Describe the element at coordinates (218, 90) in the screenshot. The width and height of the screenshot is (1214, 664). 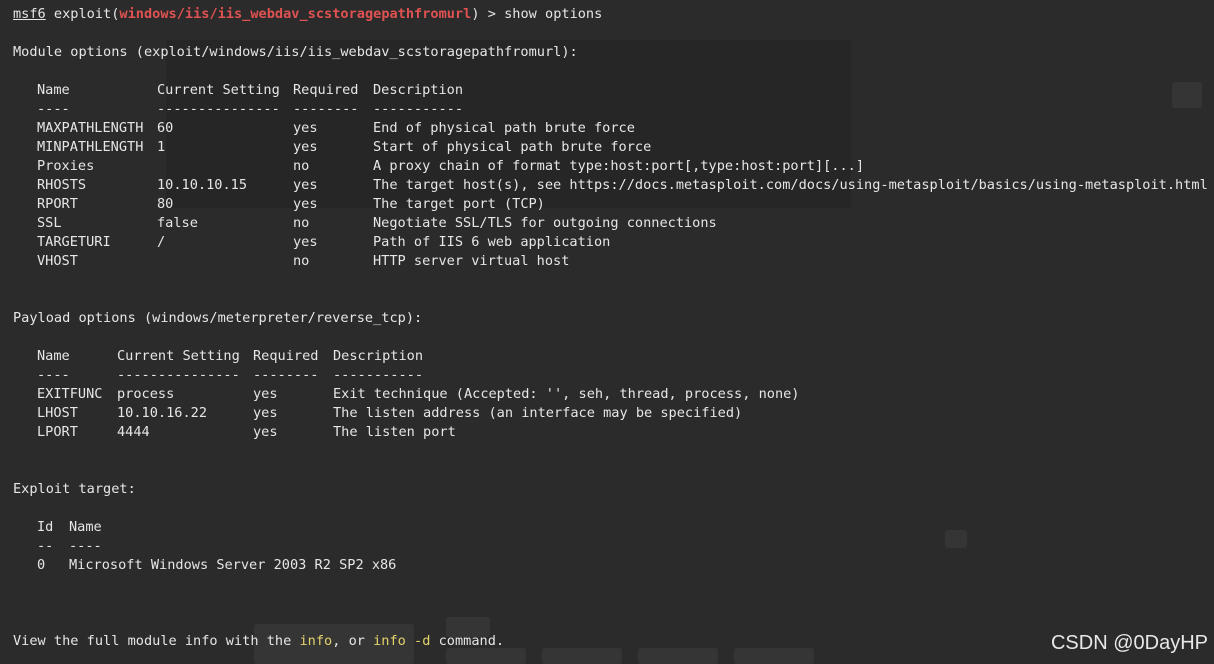
I see `module-col-current-setting: Current Setting` at that location.